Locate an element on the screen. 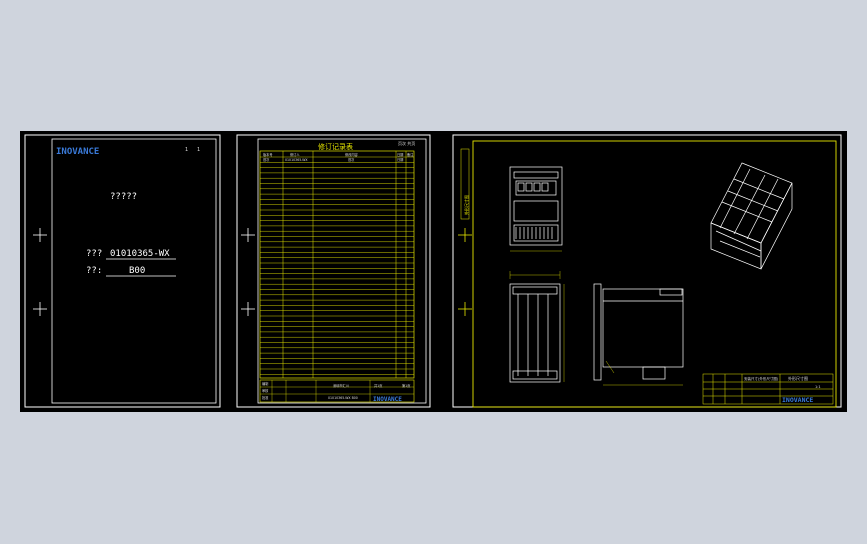 This screenshot has width=867, height=544. page-number: 1 is located at coordinates (186, 150).